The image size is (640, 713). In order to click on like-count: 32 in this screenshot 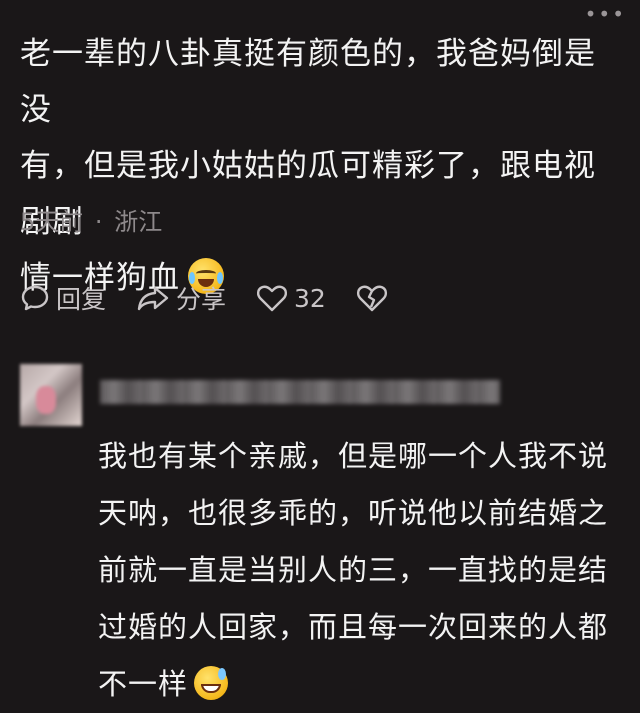, I will do `click(310, 298)`.